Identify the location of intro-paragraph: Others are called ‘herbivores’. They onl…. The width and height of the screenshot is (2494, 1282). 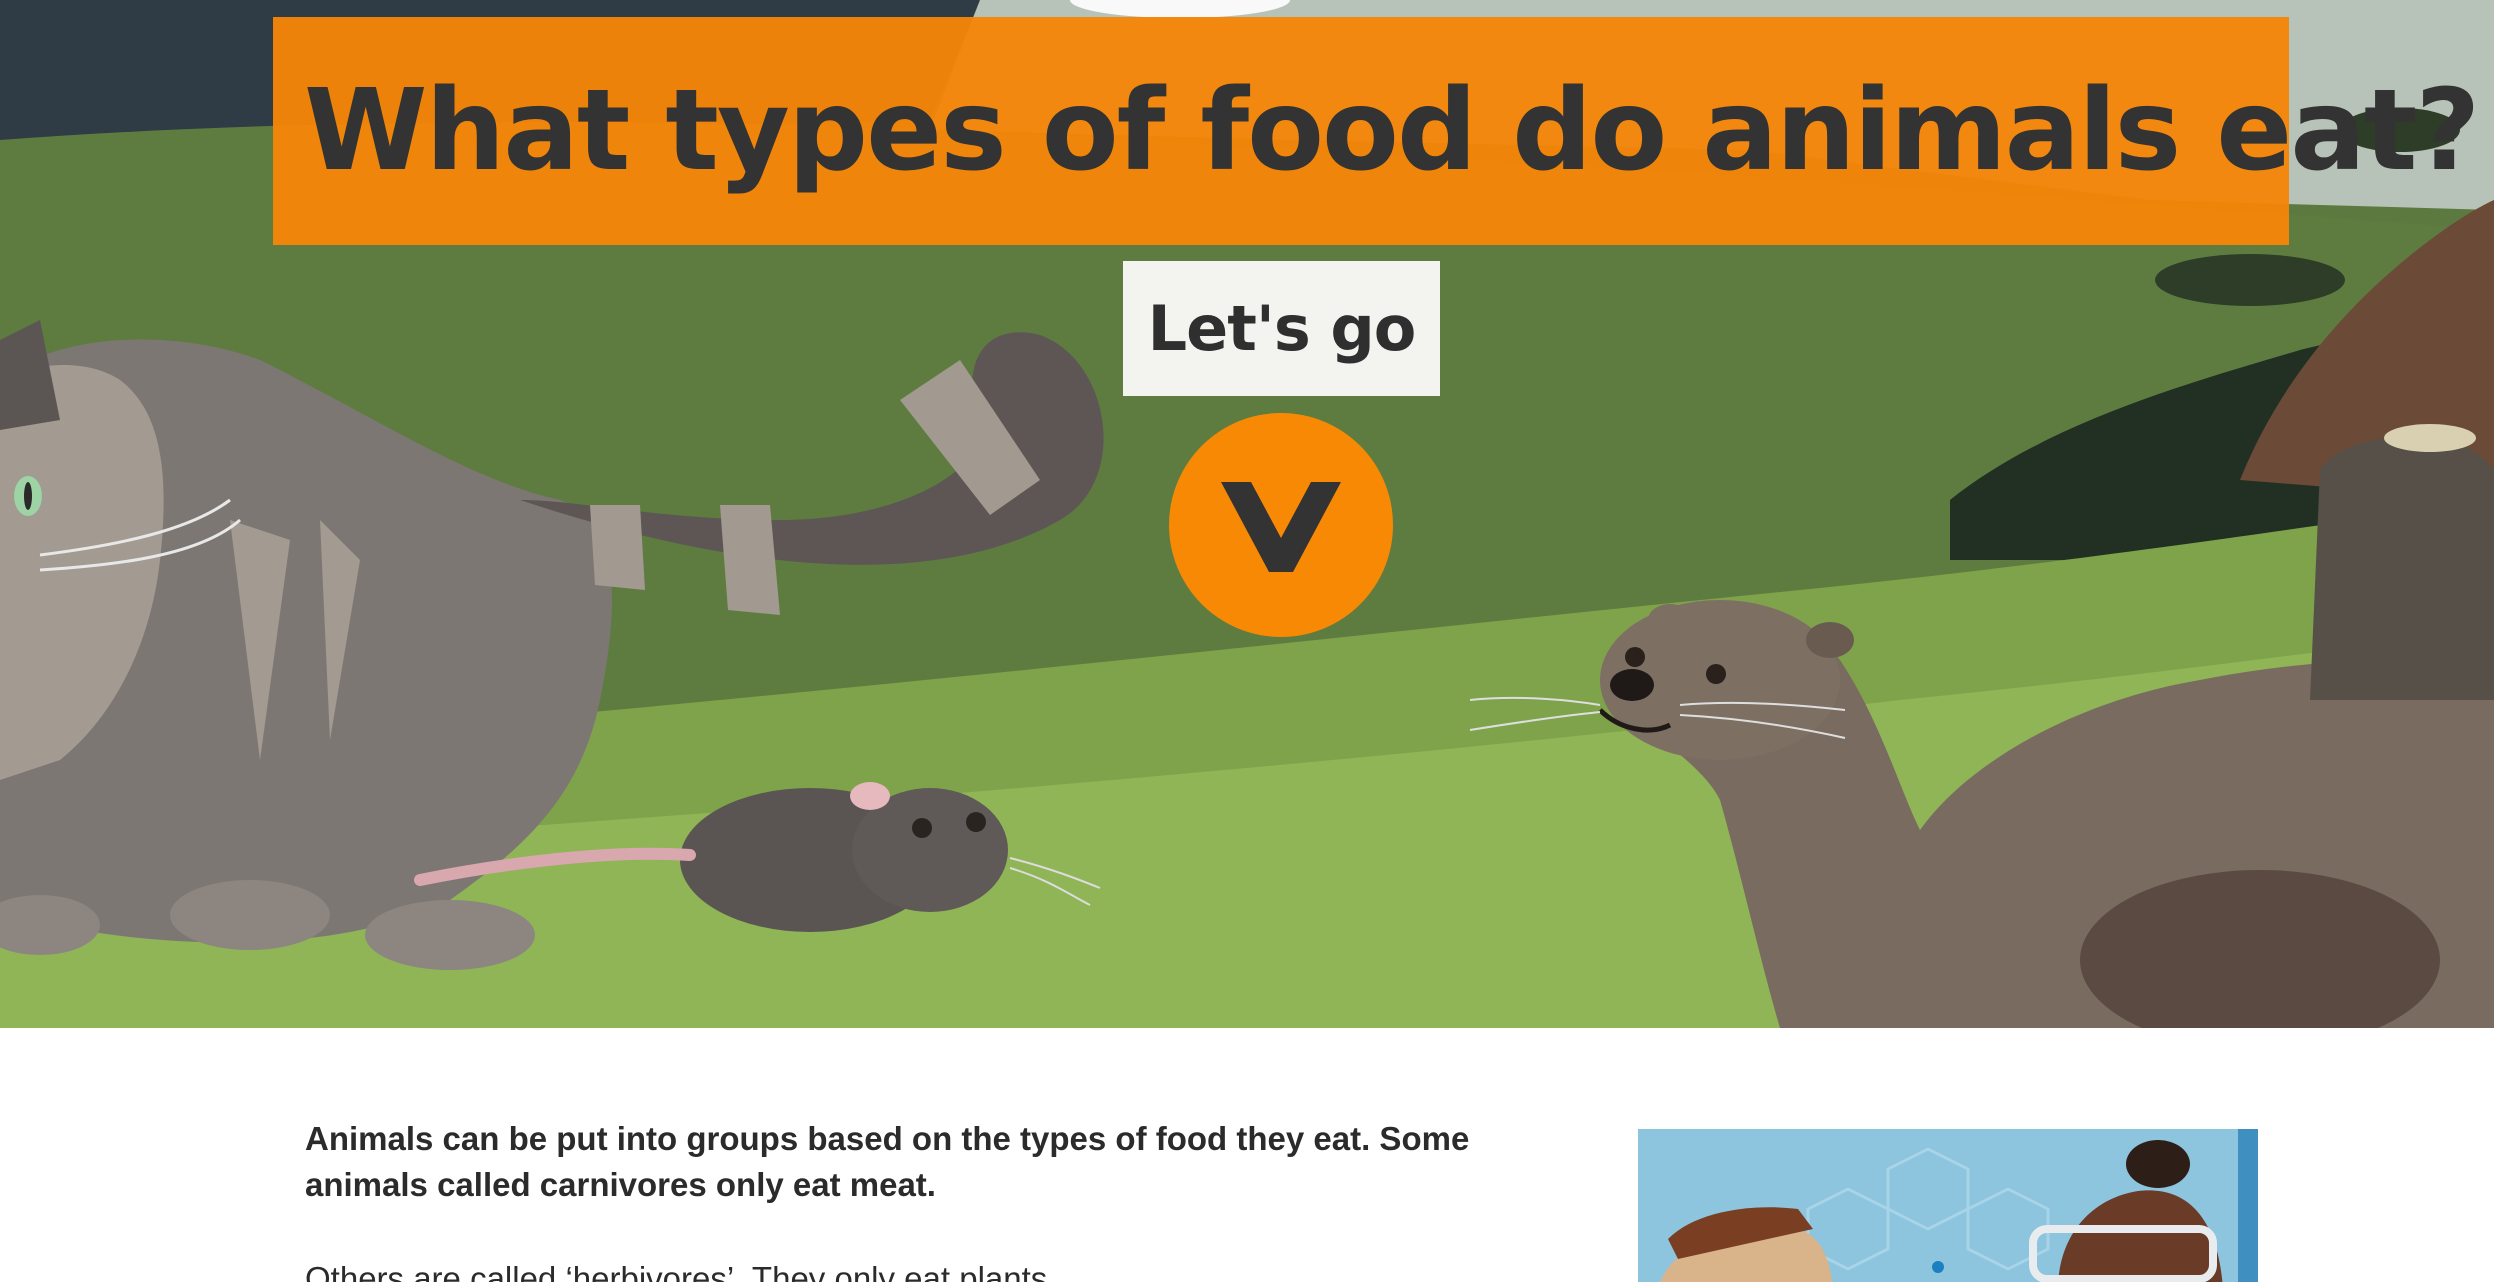
(681, 1271).